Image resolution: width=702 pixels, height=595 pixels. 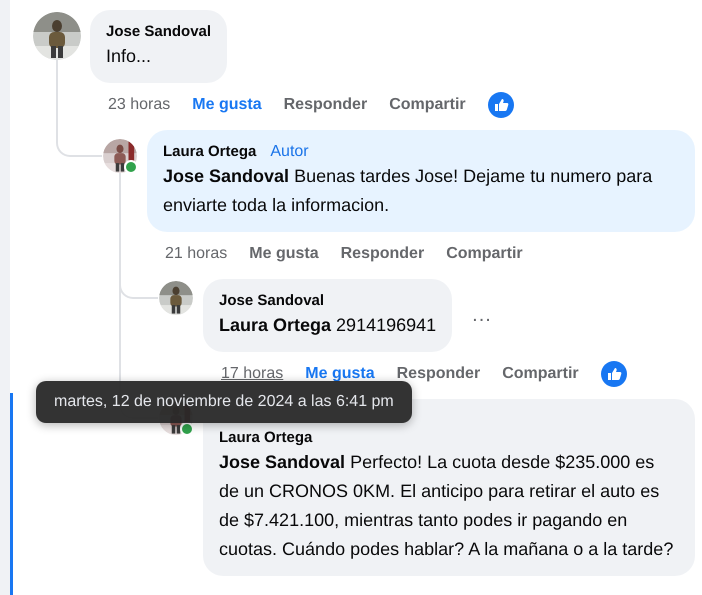 I want to click on comment-time-link: 23 horas, so click(x=139, y=105).